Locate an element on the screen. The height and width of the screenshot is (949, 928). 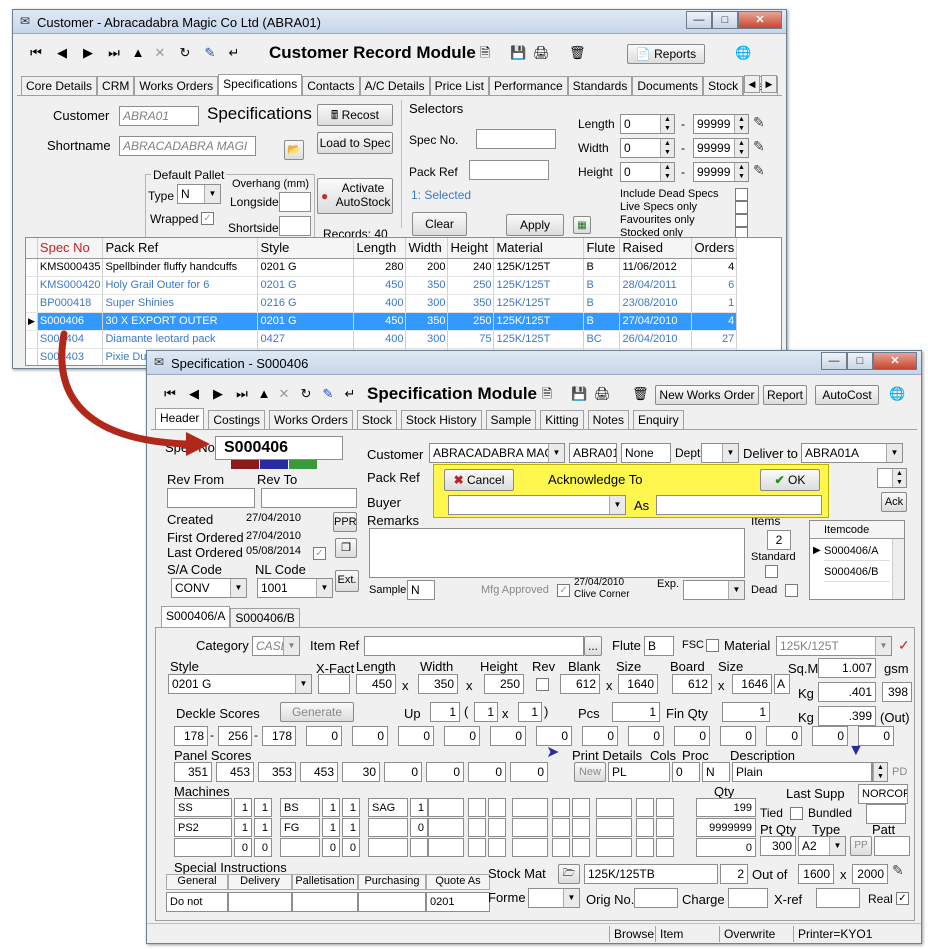
connector-arrow is located at coordinates (134, 393).